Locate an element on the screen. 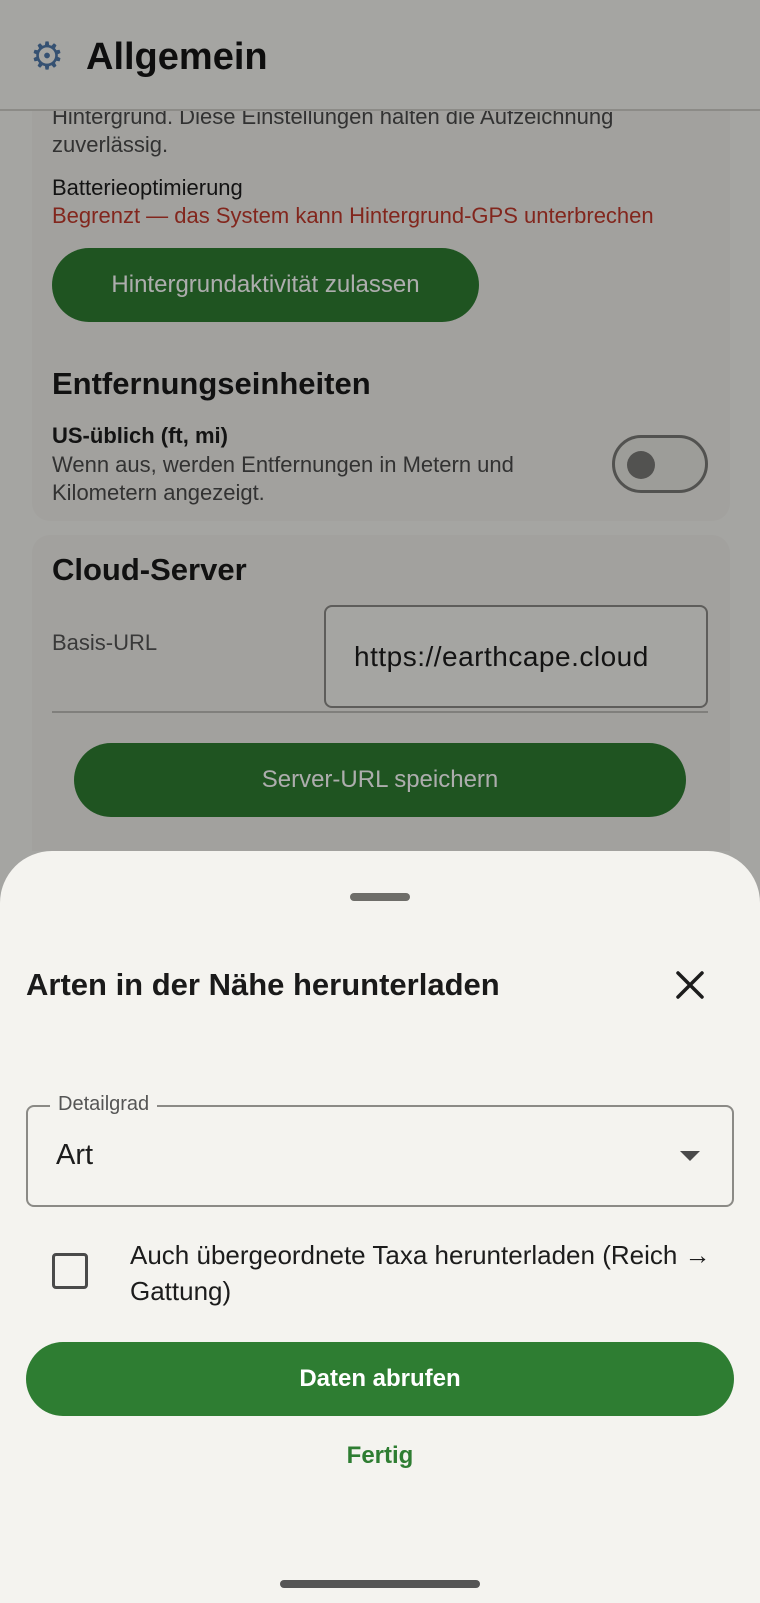 The width and height of the screenshot is (760, 1603). dropdown-arrow-icon is located at coordinates (690, 1156).